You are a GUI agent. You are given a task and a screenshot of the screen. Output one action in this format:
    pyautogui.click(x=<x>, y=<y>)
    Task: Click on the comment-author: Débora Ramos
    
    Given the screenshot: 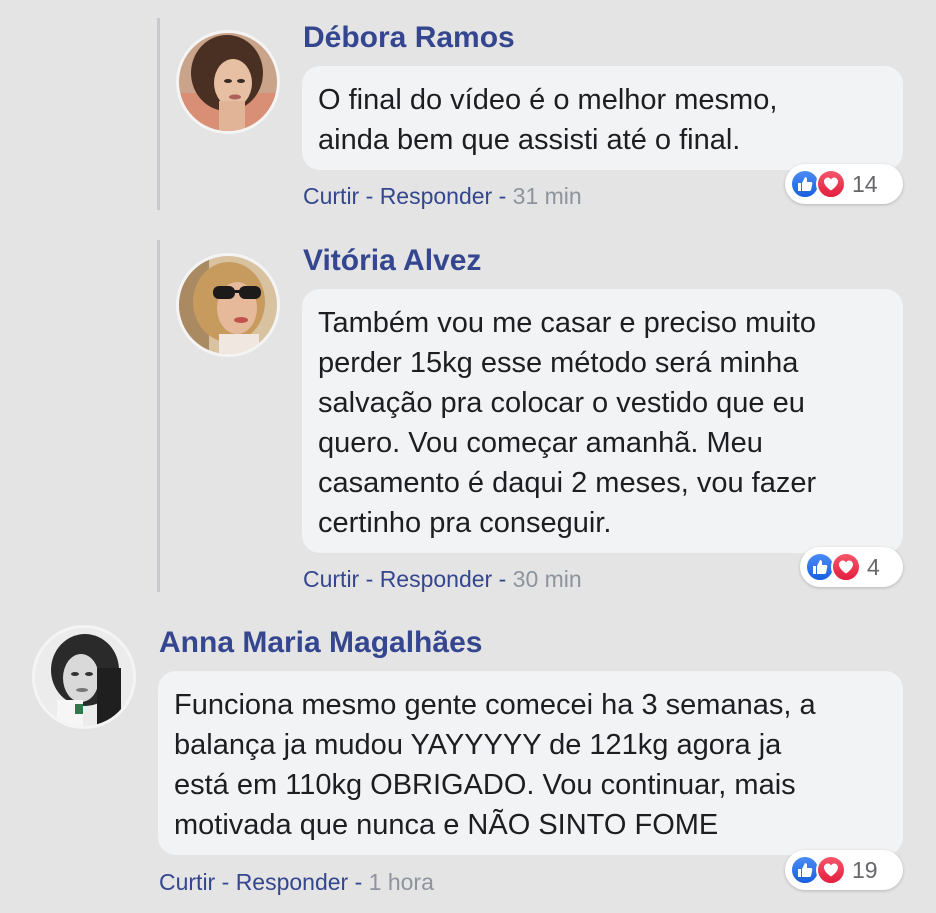 What is the action you would take?
    pyautogui.click(x=409, y=38)
    